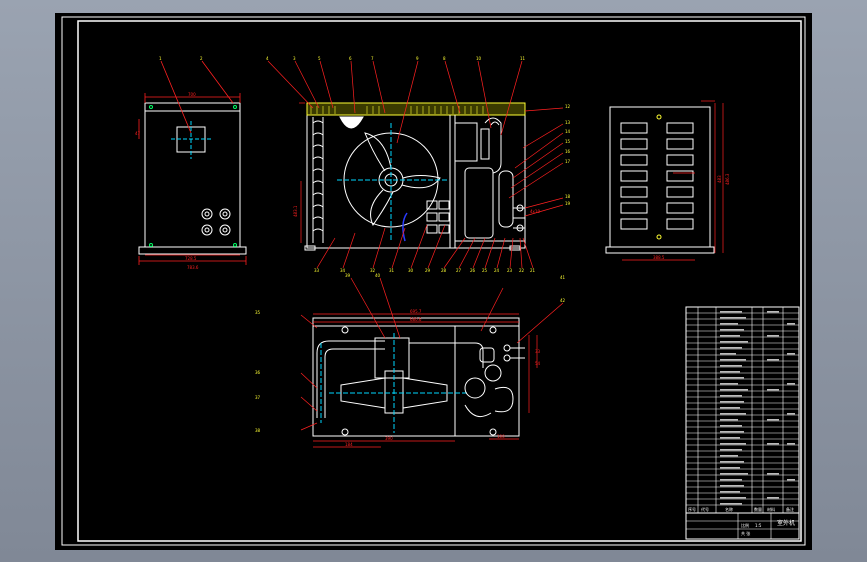  What do you see at coordinates (267, 58) in the screenshot?
I see `svg-text: 4` at bounding box center [267, 58].